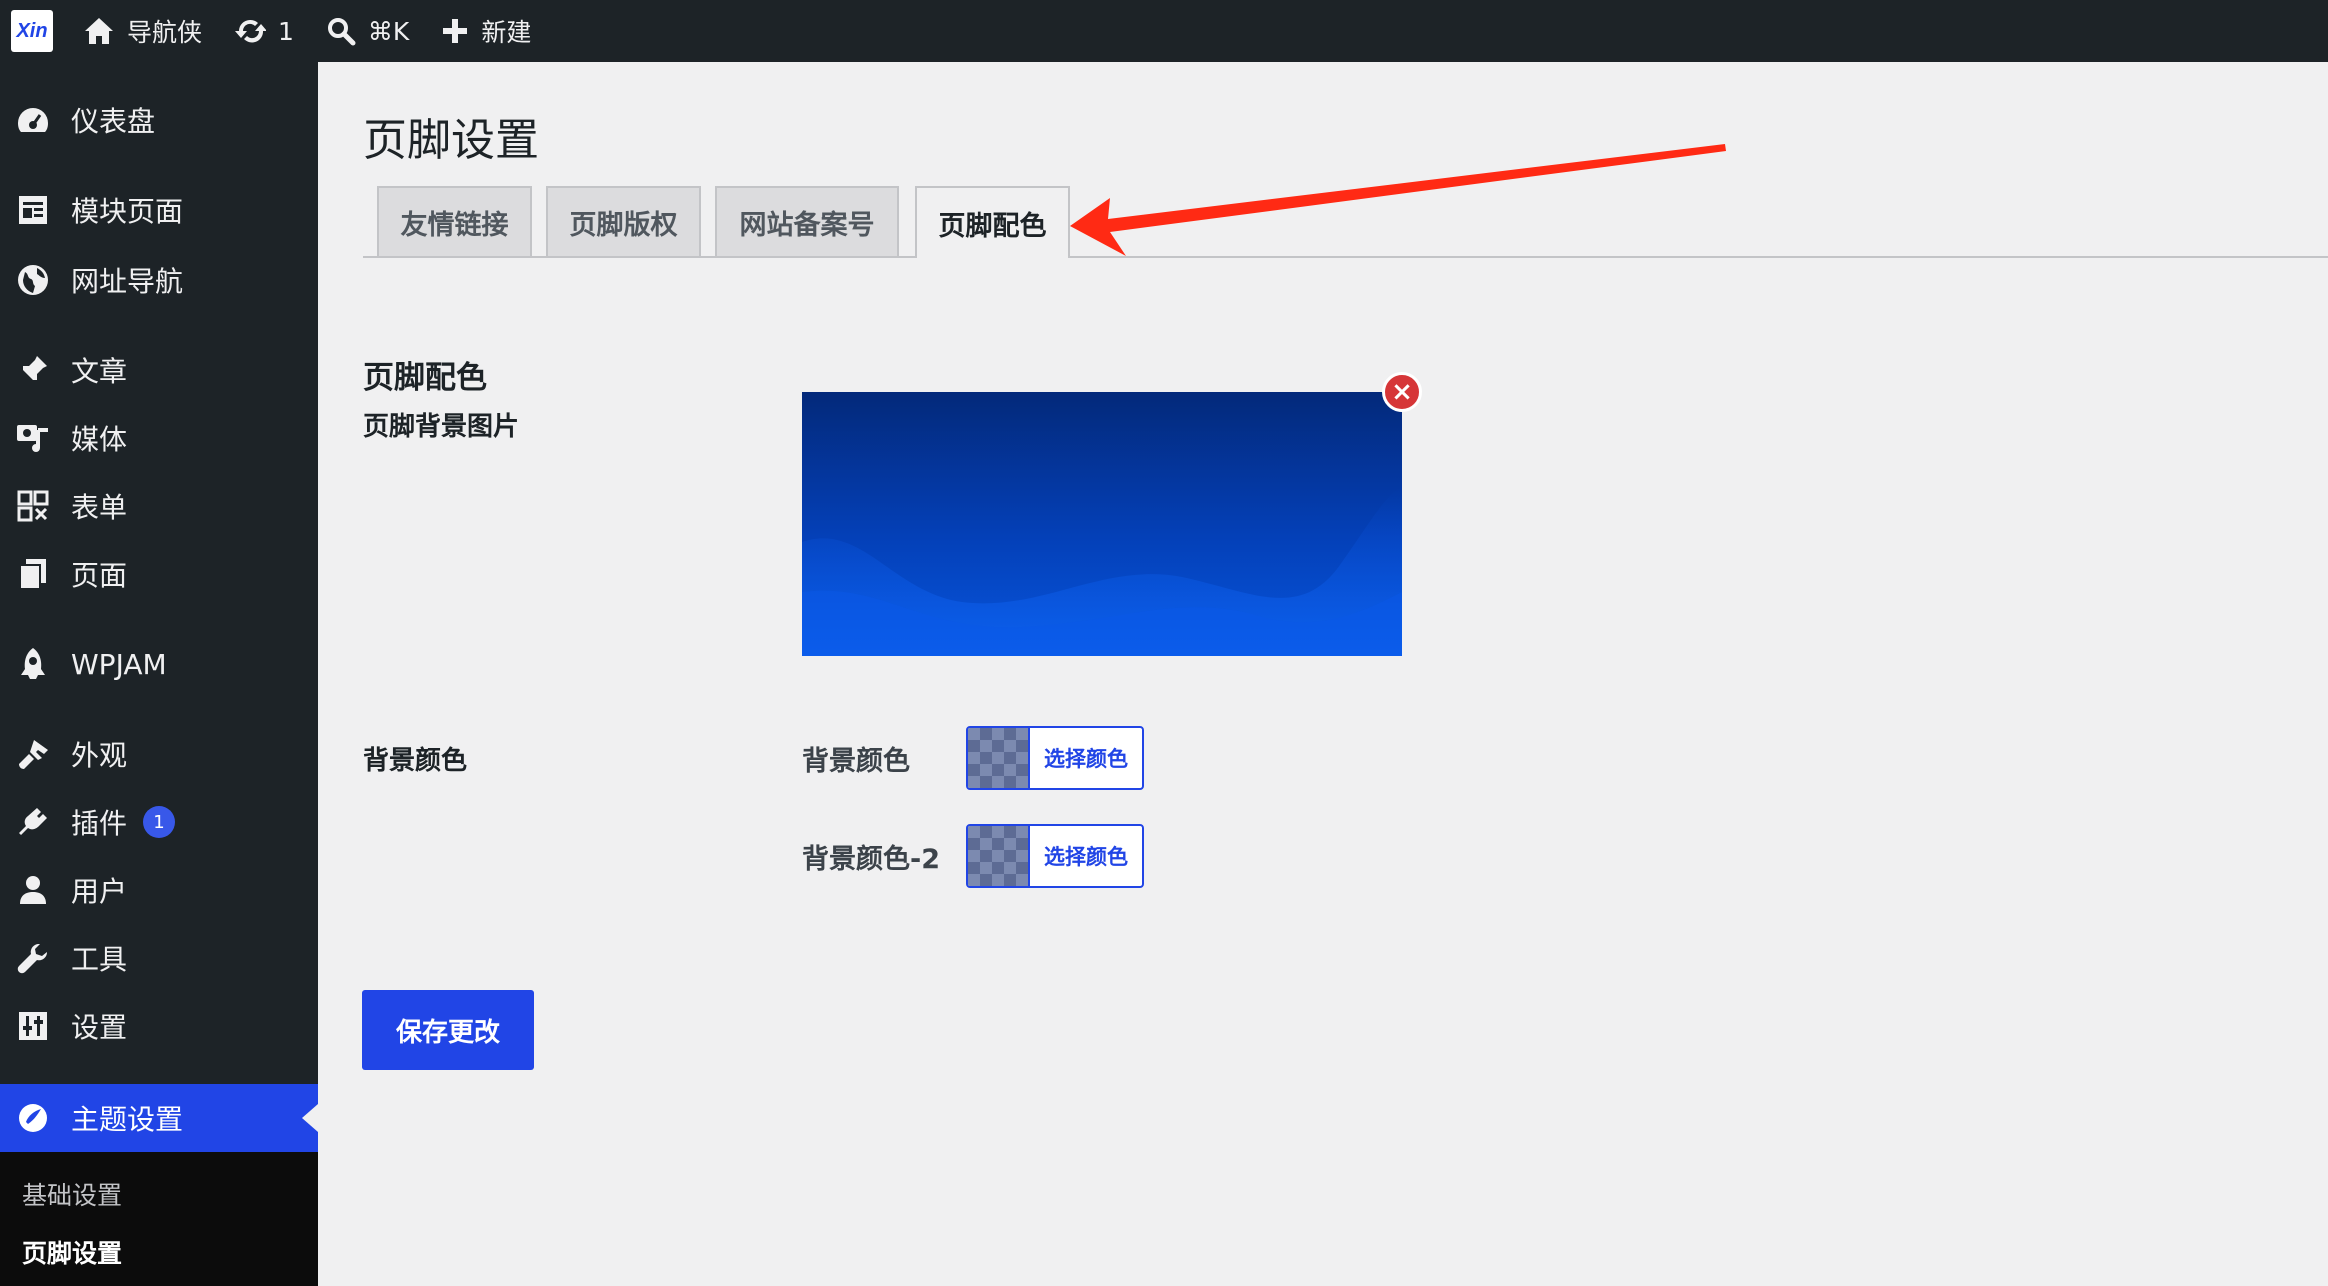 Image resolution: width=2328 pixels, height=1286 pixels. I want to click on menu-label: 模块页面, so click(127, 211).